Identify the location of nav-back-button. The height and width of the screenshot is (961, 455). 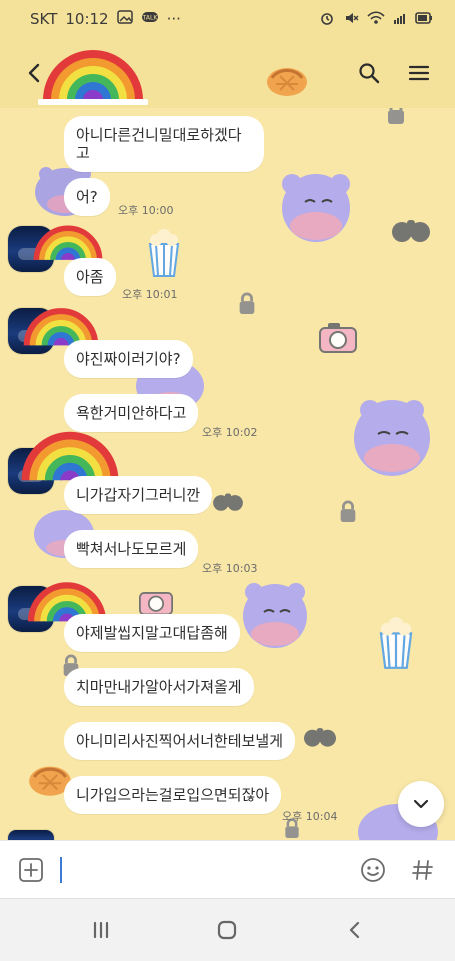
(355, 930).